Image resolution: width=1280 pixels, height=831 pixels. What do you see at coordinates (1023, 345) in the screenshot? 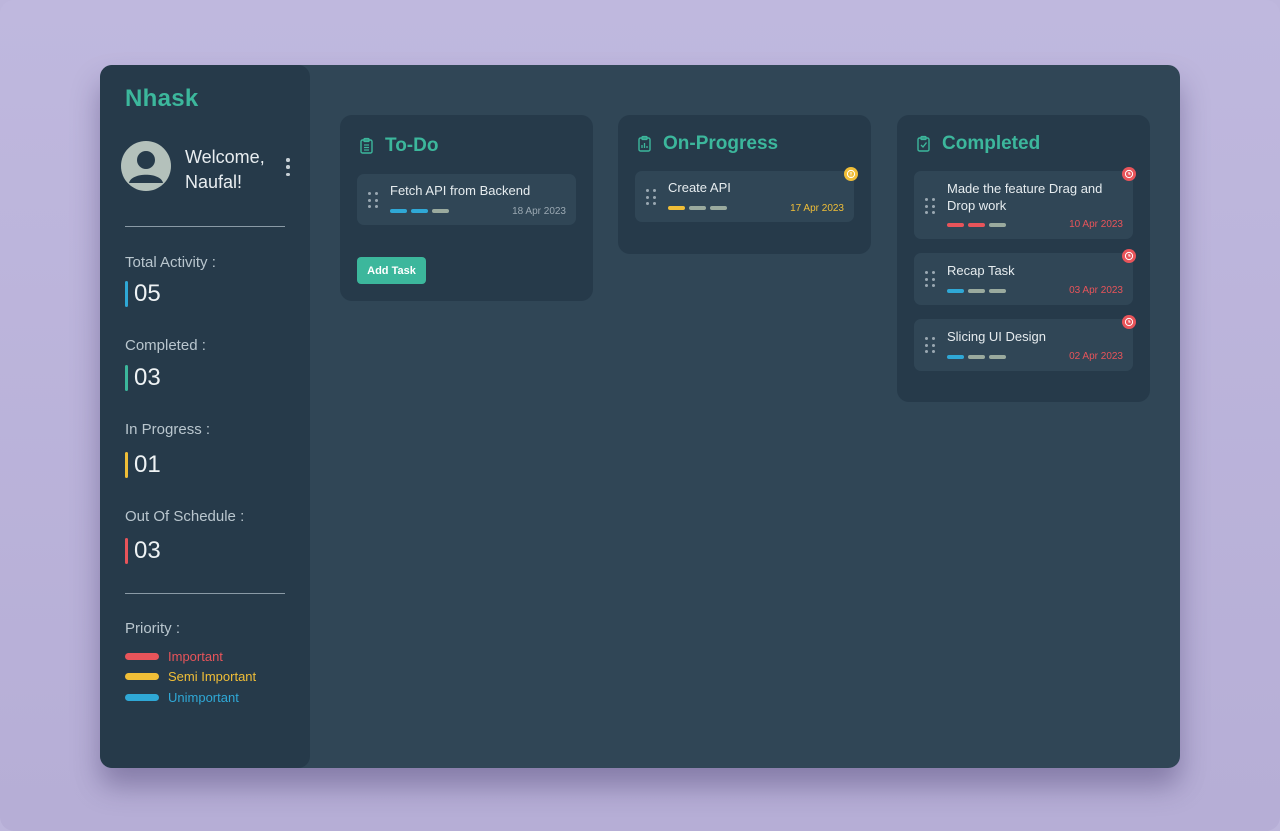
I see `task-card: Slicing UI Design 02 Apr 2023` at bounding box center [1023, 345].